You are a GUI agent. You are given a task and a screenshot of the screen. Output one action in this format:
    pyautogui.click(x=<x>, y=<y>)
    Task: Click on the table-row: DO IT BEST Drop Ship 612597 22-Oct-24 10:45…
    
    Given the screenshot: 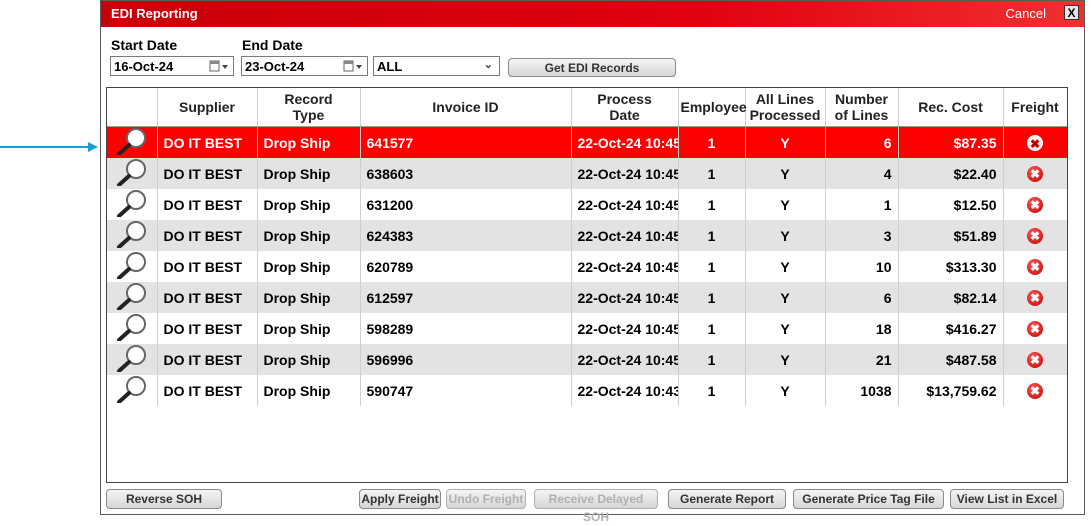 What is the action you would take?
    pyautogui.click(x=587, y=297)
    